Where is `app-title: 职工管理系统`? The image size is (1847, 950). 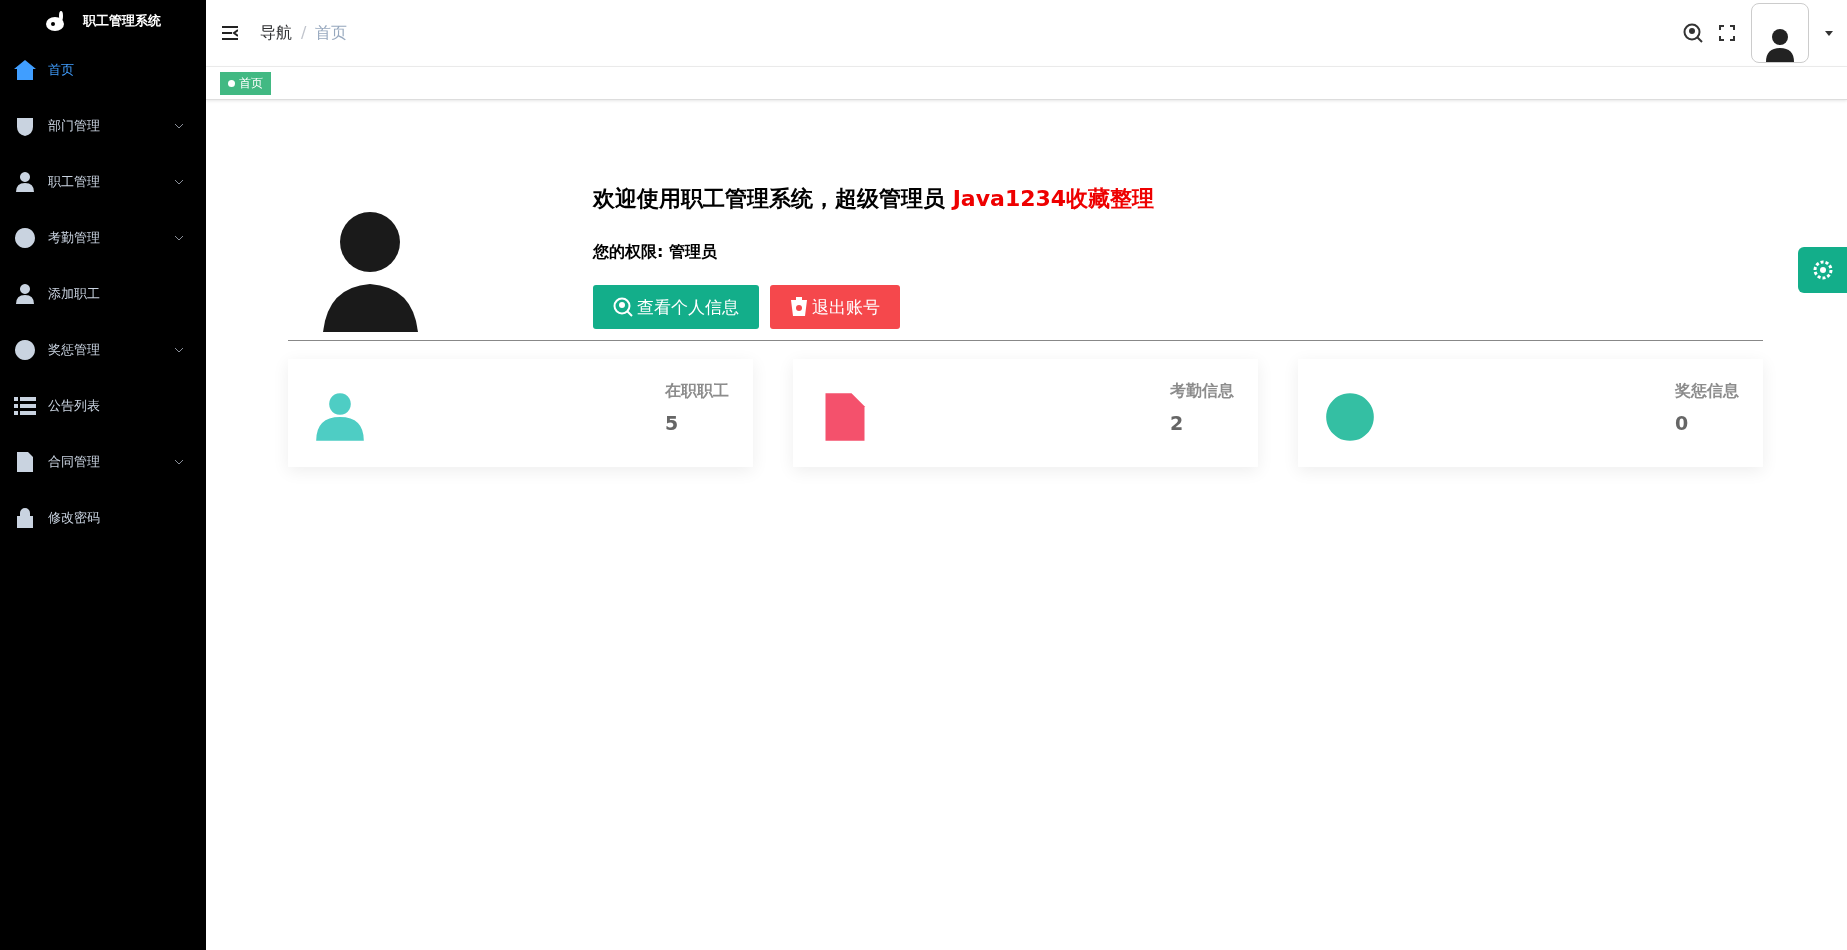
app-title: 职工管理系统 is located at coordinates (122, 21).